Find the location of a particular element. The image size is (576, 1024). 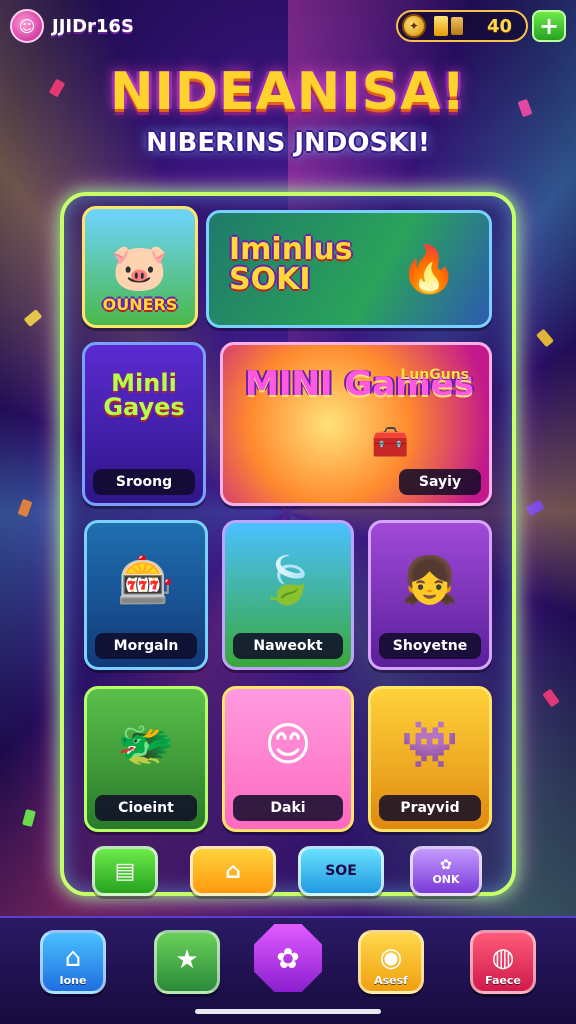

nav-label: Faece is located at coordinates (503, 980).